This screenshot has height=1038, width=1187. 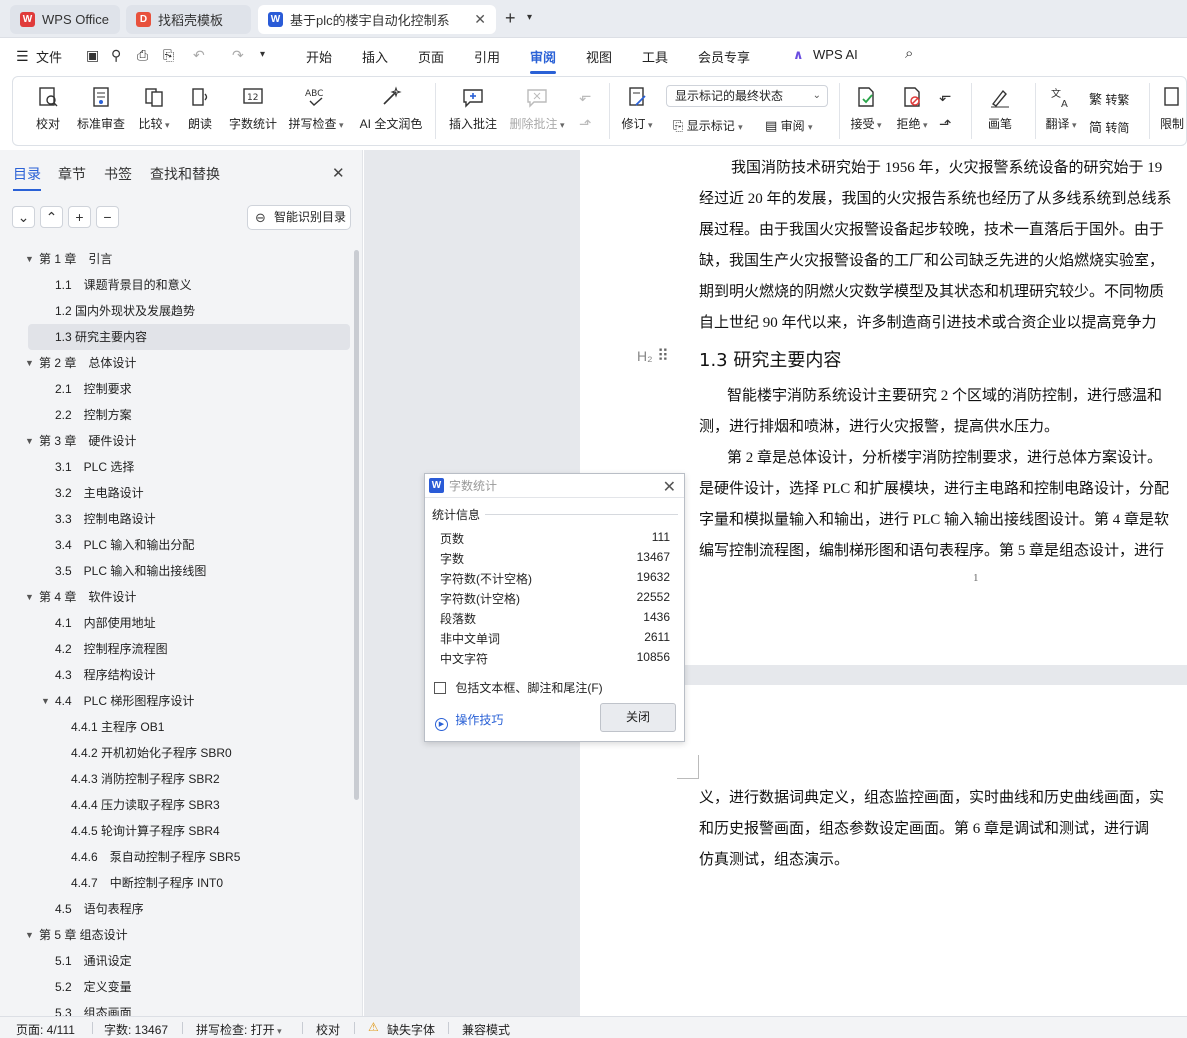 I want to click on delete-comment-button: 删除批注, so click(x=537, y=108).